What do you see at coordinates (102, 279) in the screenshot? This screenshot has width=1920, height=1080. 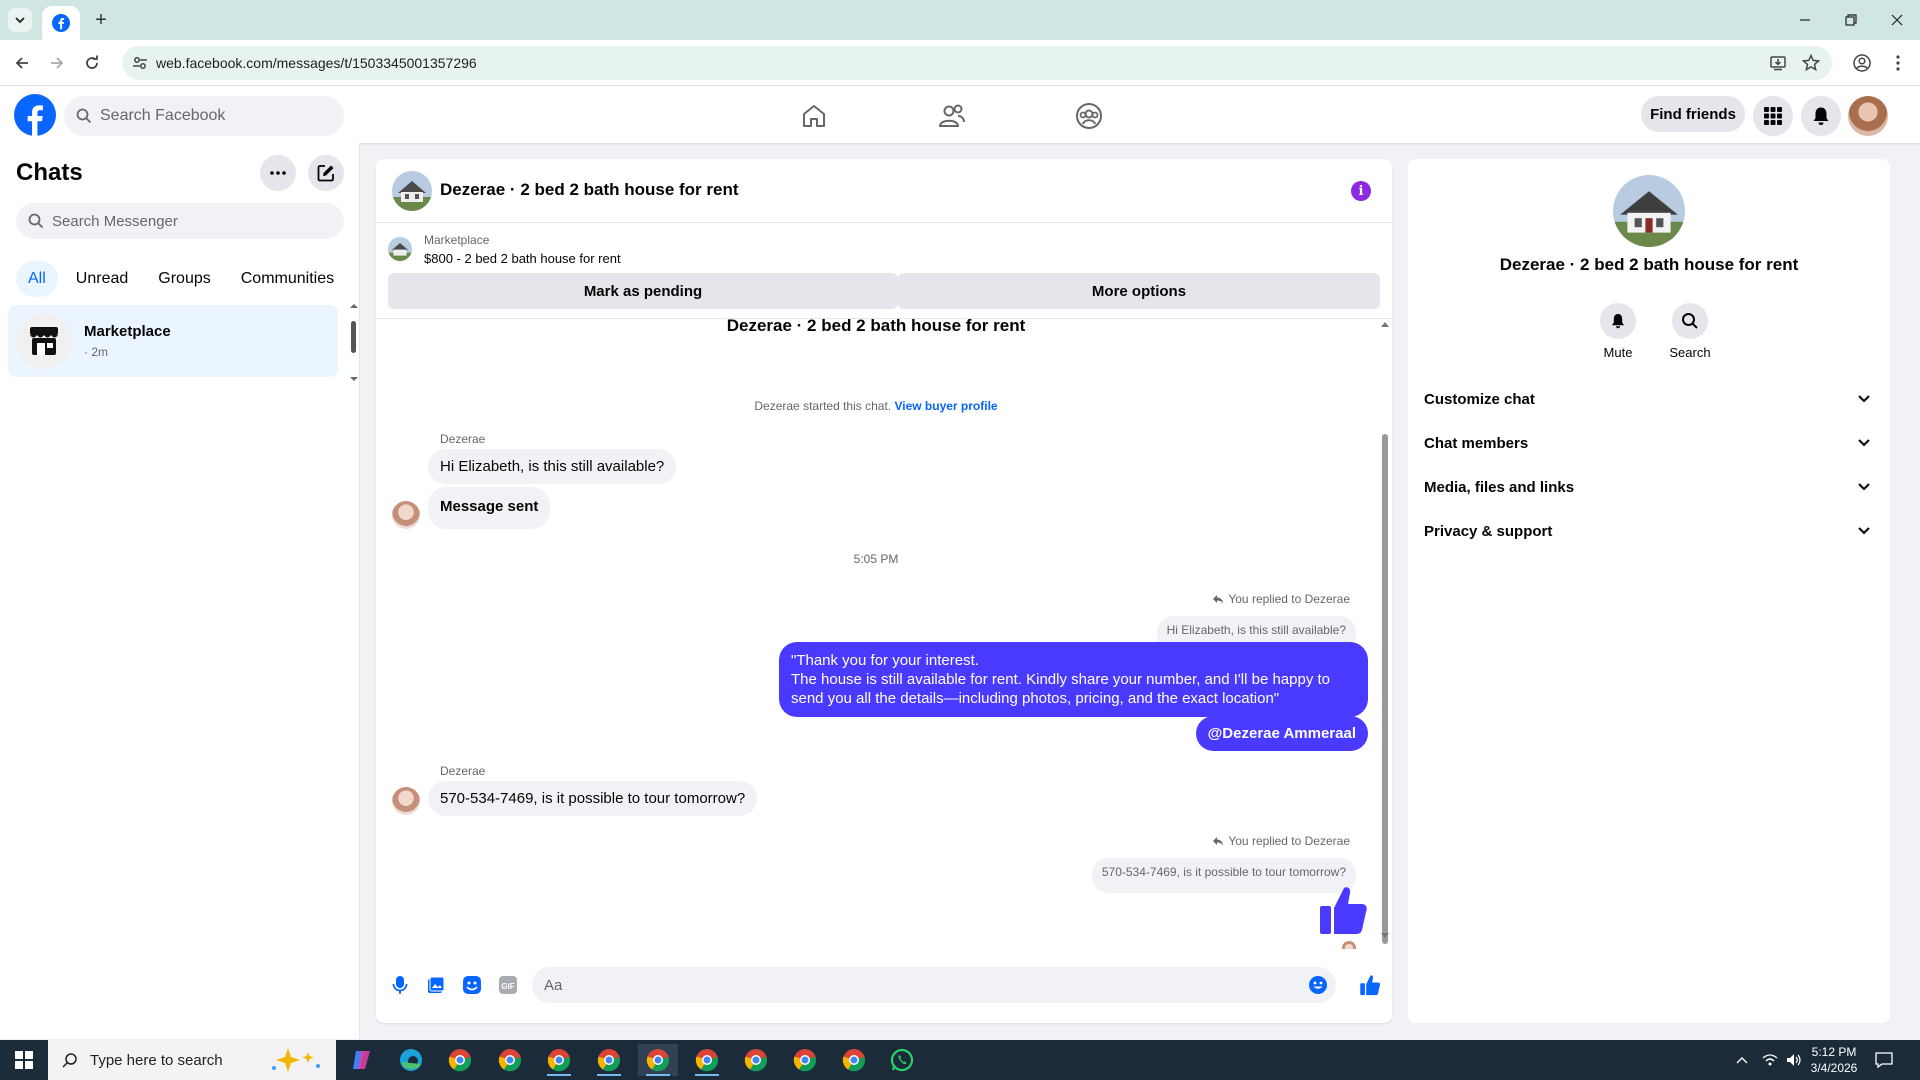 I see `filter-unread: Unread` at bounding box center [102, 279].